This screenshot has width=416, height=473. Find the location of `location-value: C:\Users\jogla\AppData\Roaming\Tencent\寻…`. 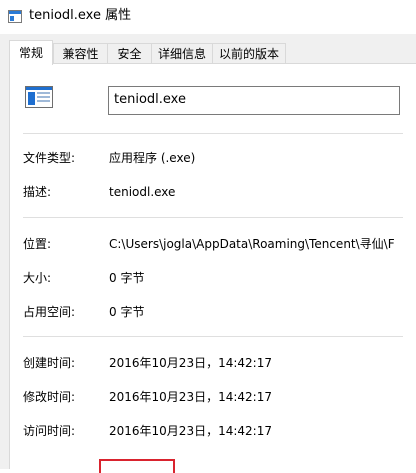

location-value: C:\Users\jogla\AppData\Roaming\Tencent\寻… is located at coordinates (252, 244).